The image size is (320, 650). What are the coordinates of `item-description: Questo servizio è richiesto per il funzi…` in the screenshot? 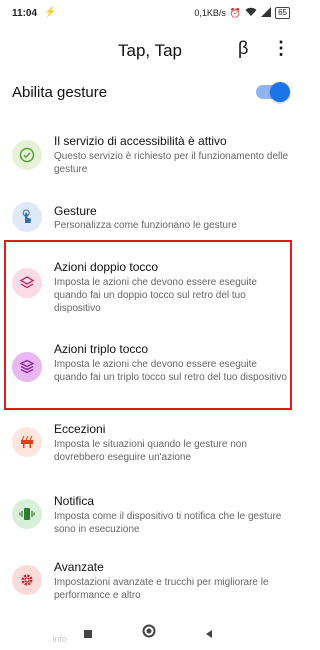 It's located at (171, 163).